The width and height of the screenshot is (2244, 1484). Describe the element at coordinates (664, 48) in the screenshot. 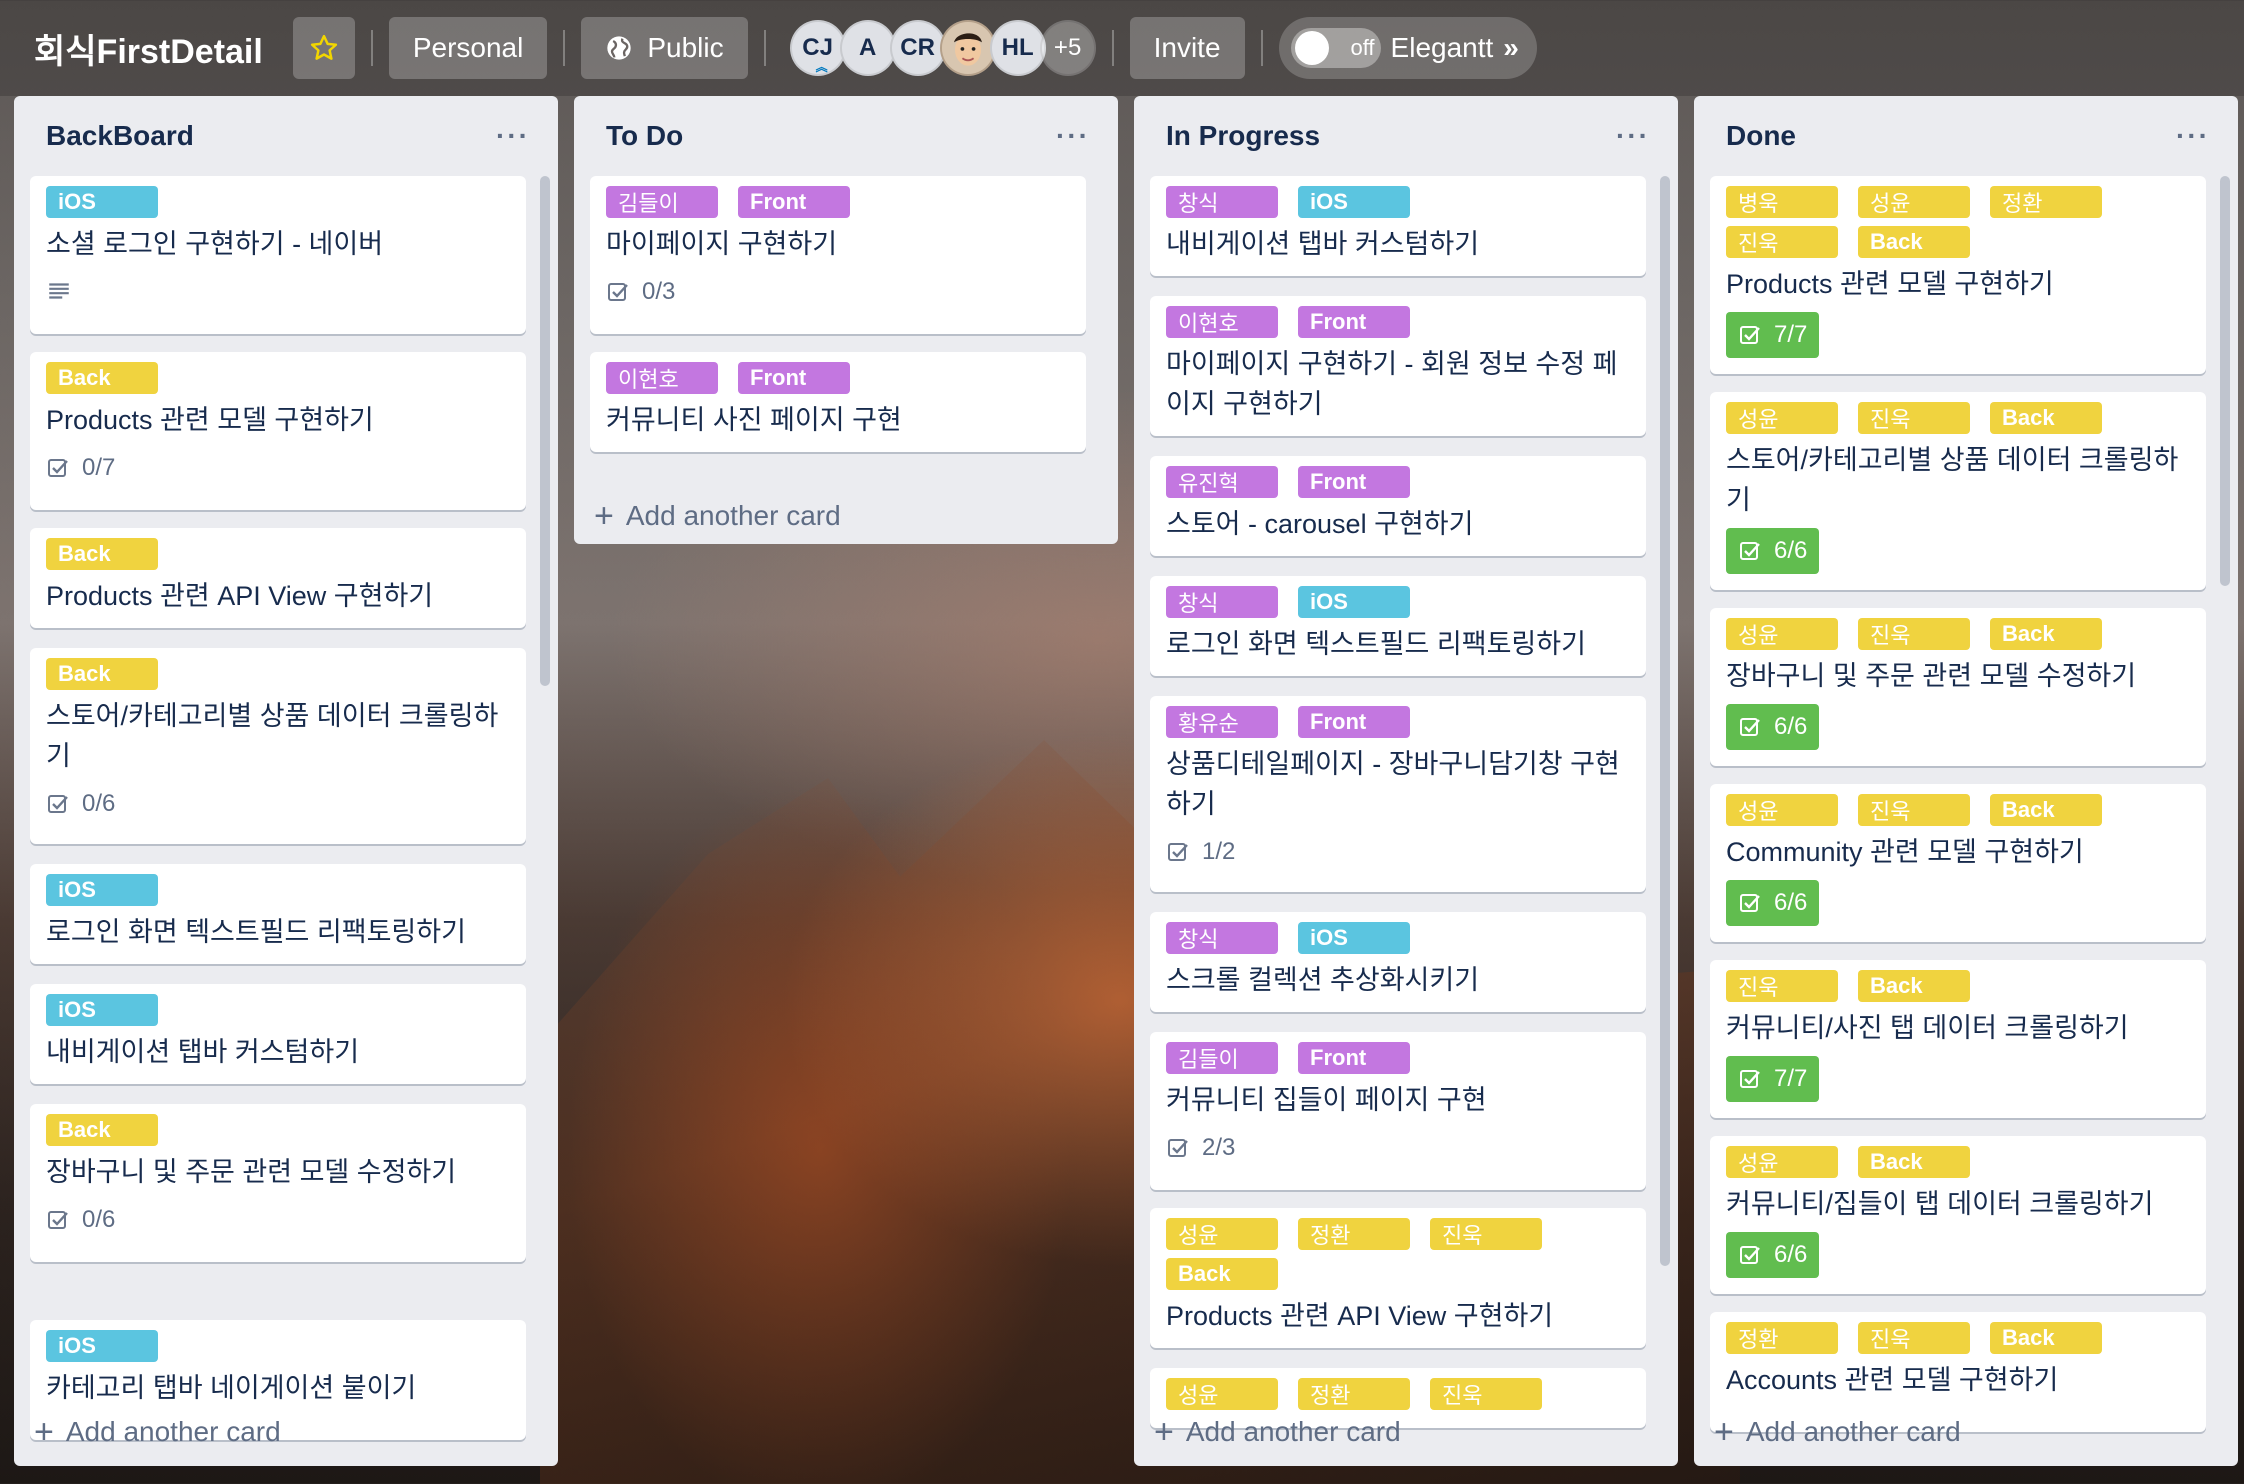

I see `public-visibility-button: Public` at that location.